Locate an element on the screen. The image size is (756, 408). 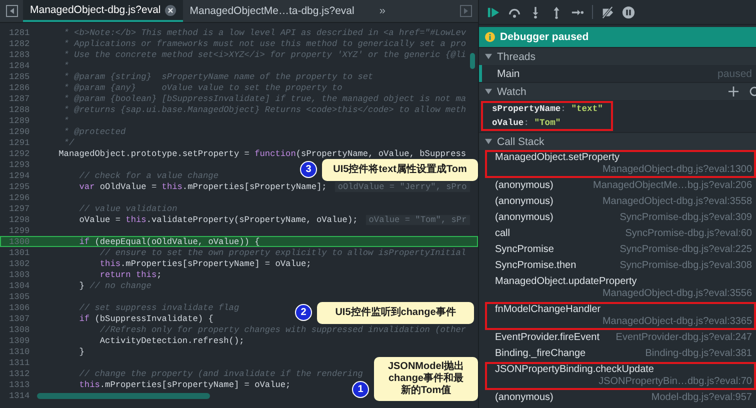
section-title: Threads is located at coordinates (516, 56).